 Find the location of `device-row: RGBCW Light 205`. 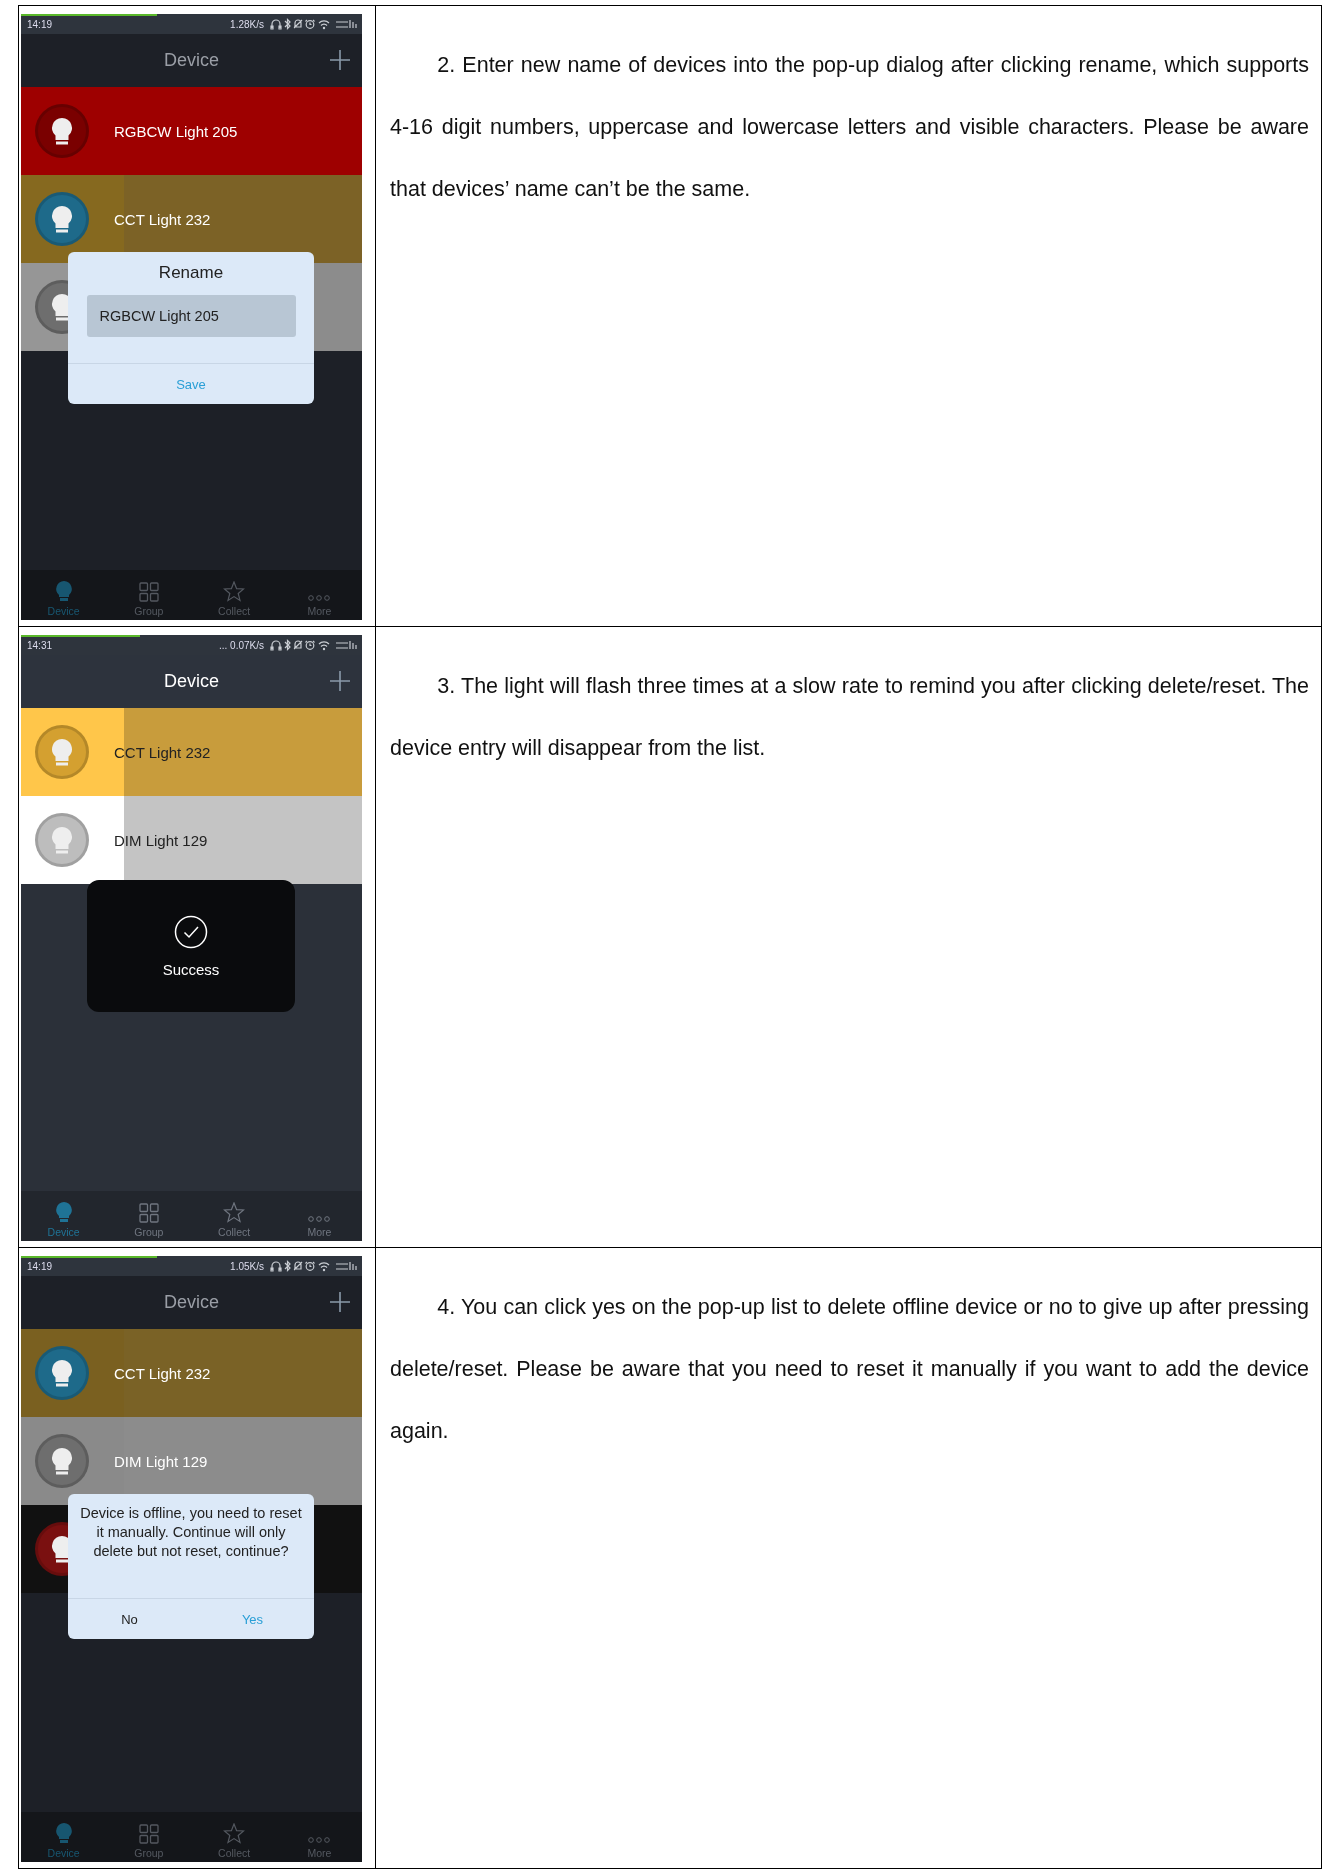

device-row: RGBCW Light 205 is located at coordinates (191, 131).